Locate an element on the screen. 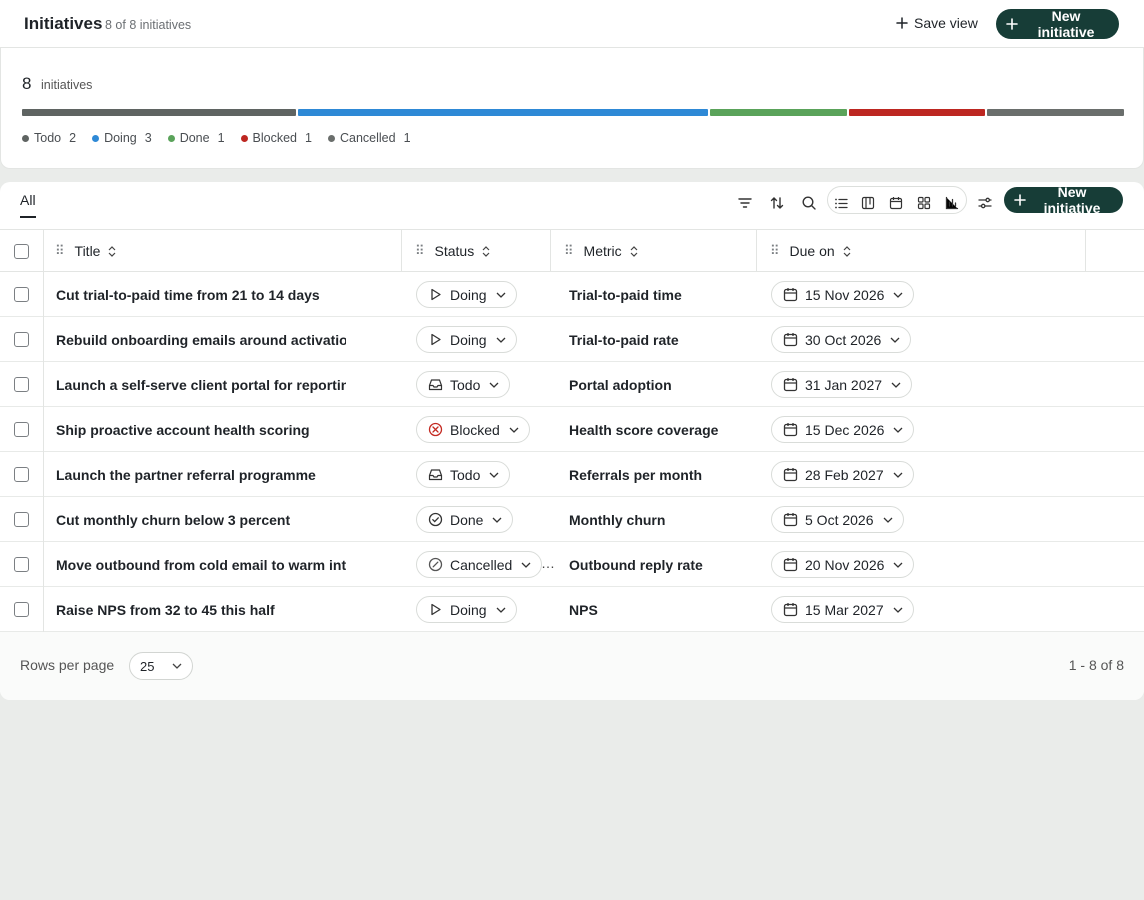 The width and height of the screenshot is (1144, 900). rows-per-page-select: 25 is located at coordinates (161, 666).